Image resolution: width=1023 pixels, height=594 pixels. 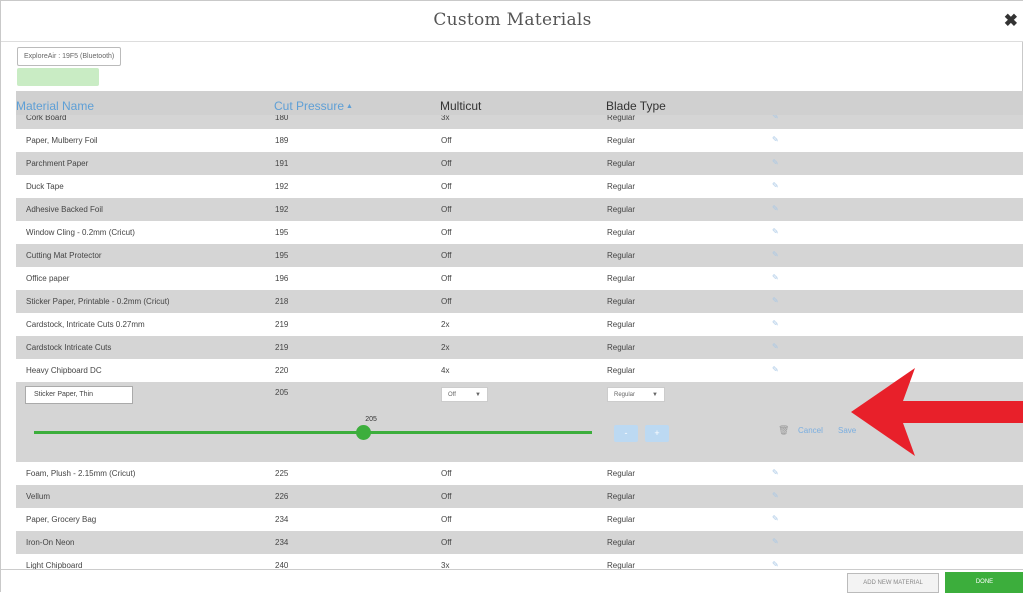 I want to click on table-row: Light Chipboard 240 3x Regular ✎, so click(x=519, y=561).